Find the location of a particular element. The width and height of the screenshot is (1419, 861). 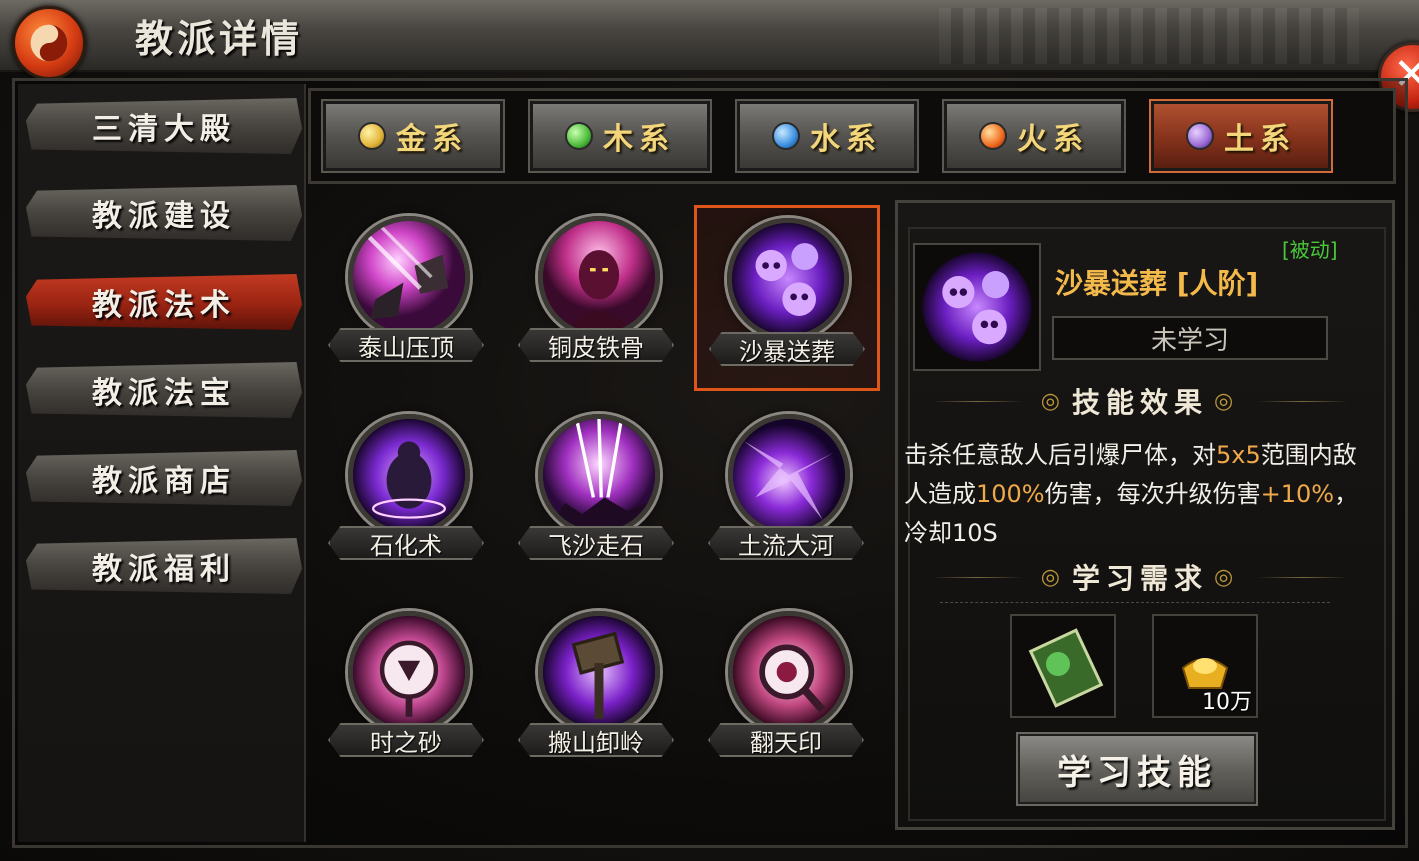

sidebar-item-hall: 三清大殿 is located at coordinates (164, 126).